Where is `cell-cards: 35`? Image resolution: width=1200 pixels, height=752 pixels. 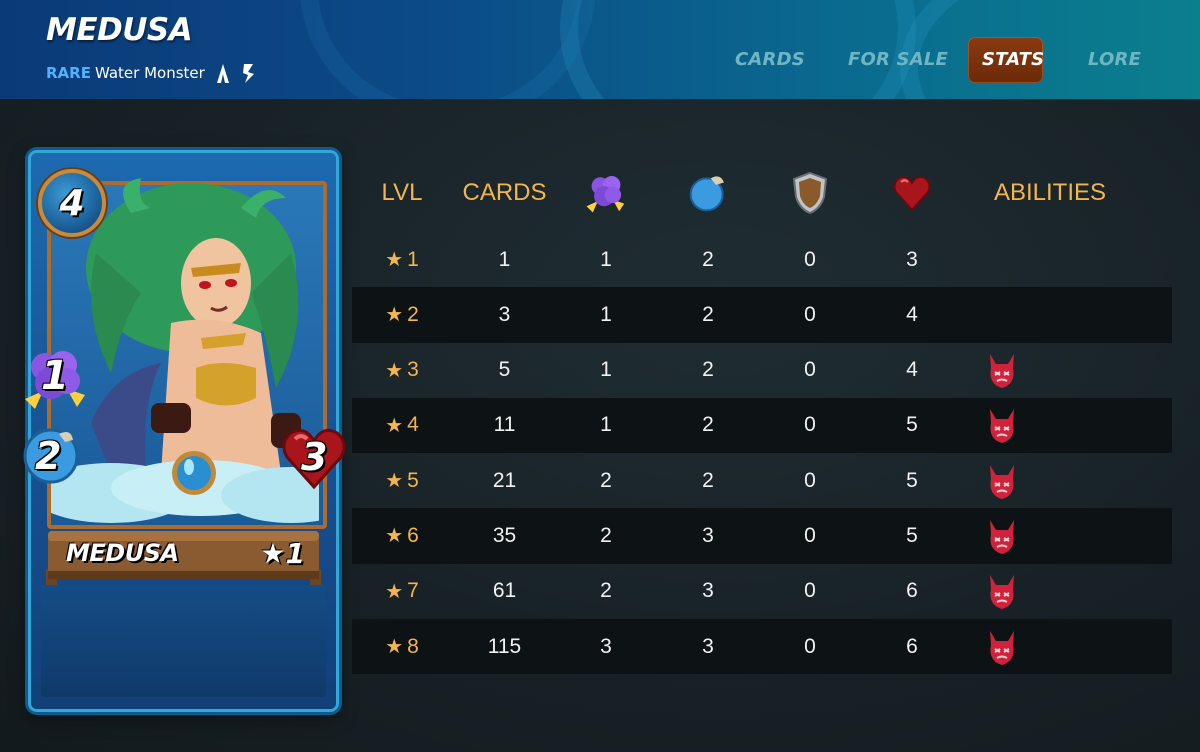
cell-cards: 35 is located at coordinates (504, 535).